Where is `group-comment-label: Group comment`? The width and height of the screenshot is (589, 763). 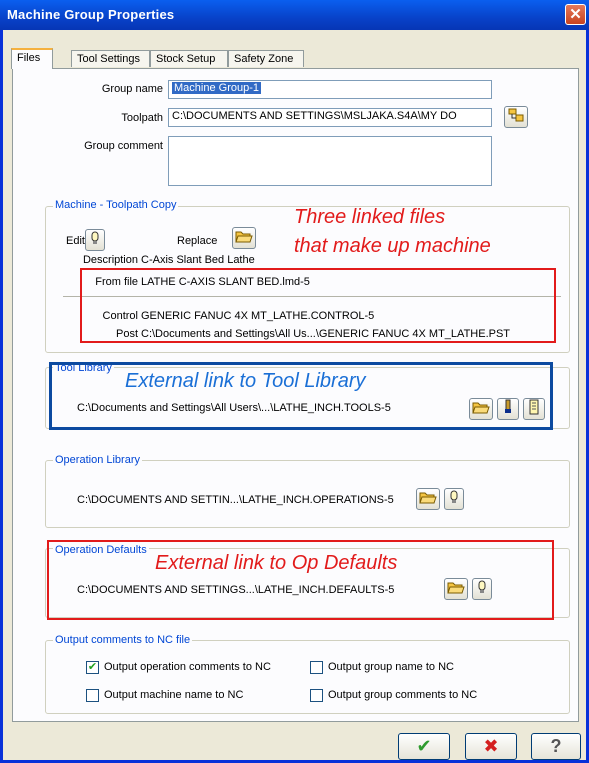
group-comment-label: Group comment is located at coordinates (123, 146).